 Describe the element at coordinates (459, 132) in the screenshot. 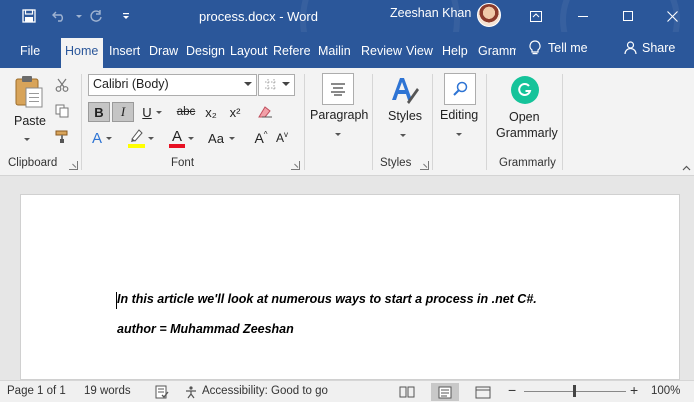

I see `editing-dropdown-icon` at that location.